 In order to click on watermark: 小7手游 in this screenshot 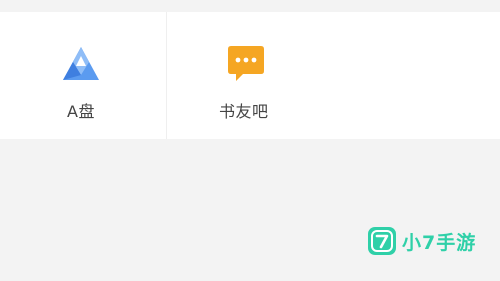, I will do `click(422, 241)`.